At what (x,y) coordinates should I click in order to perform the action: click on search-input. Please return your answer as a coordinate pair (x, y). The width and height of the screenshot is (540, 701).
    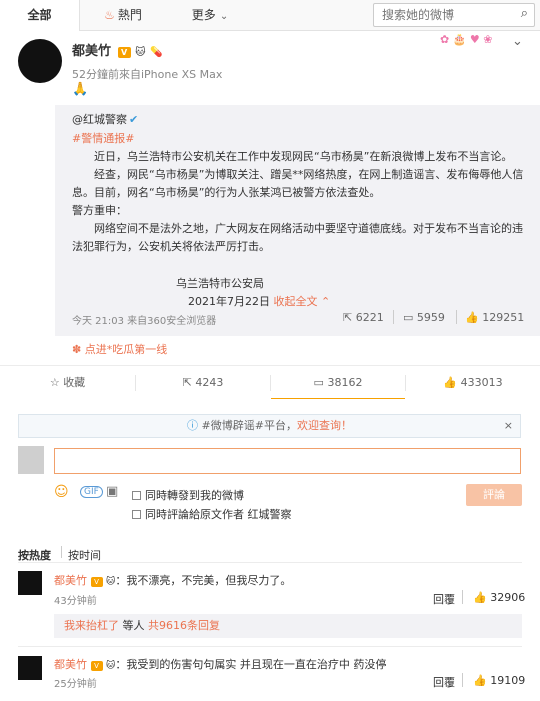
    Looking at the image, I should click on (439, 15).